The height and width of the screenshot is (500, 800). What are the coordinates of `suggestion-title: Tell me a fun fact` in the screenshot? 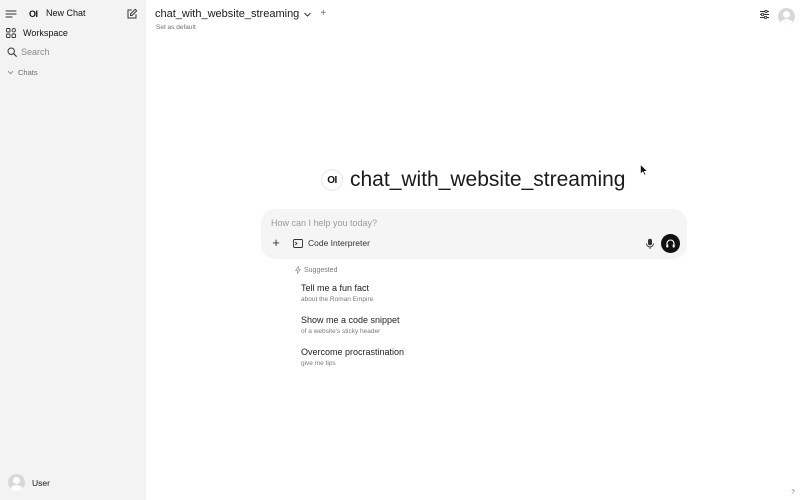 It's located at (335, 288).